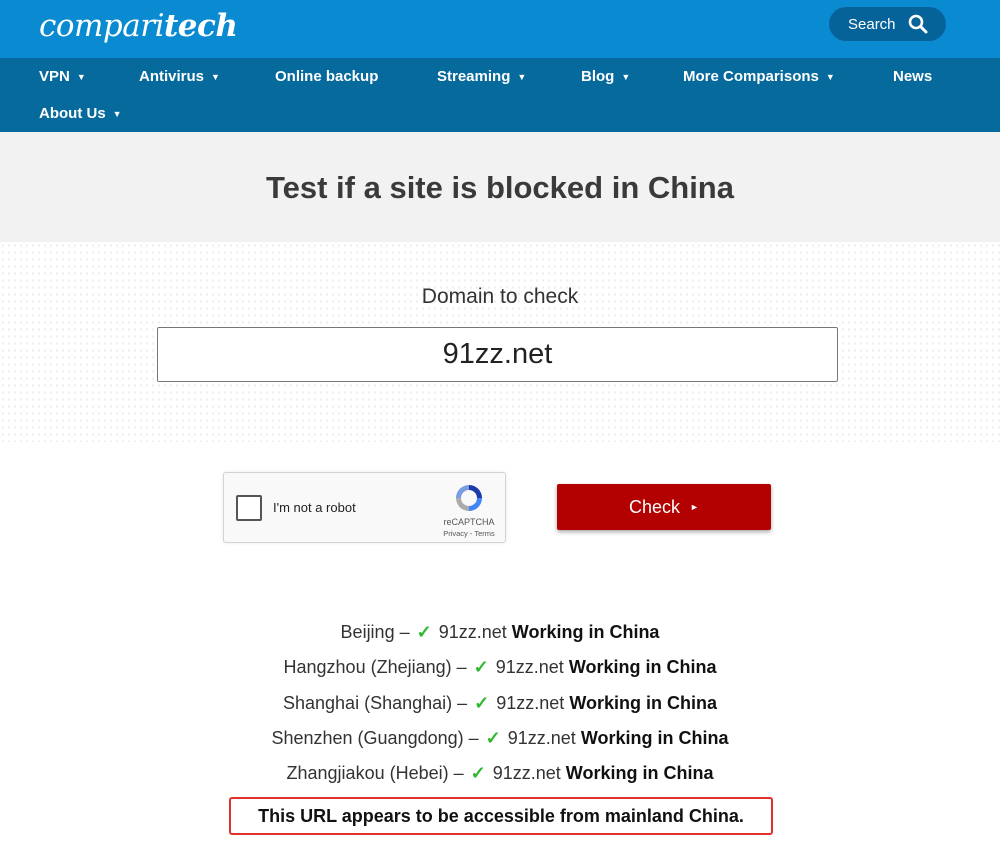 The height and width of the screenshot is (843, 1000). I want to click on result-location: Shenzhen (Guangdong), so click(367, 738).